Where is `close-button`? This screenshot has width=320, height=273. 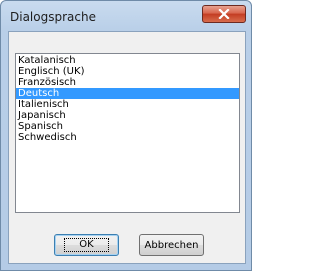
close-button is located at coordinates (224, 14).